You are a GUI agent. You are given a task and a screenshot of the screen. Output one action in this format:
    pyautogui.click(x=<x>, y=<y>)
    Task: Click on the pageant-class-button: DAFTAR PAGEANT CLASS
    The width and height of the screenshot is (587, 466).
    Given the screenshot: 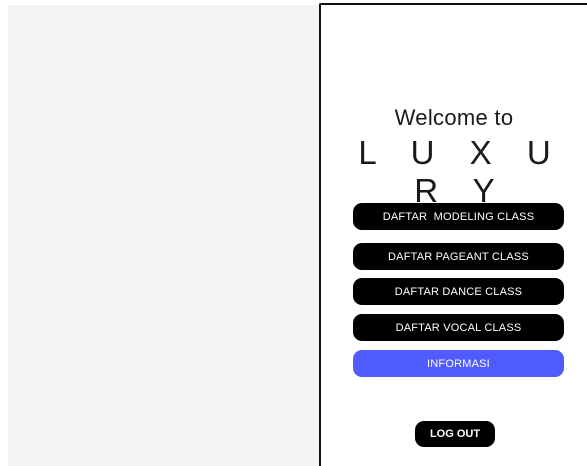 What is the action you would take?
    pyautogui.click(x=458, y=256)
    